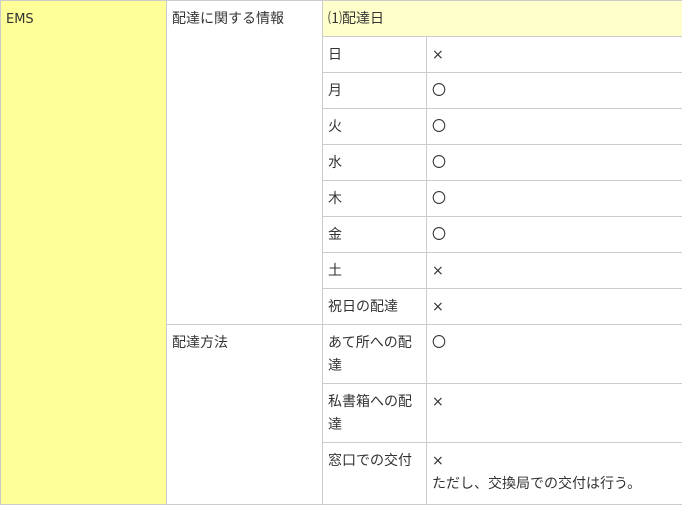 The image size is (682, 505). I want to click on item-cell: 私書箱への配達, so click(375, 413).